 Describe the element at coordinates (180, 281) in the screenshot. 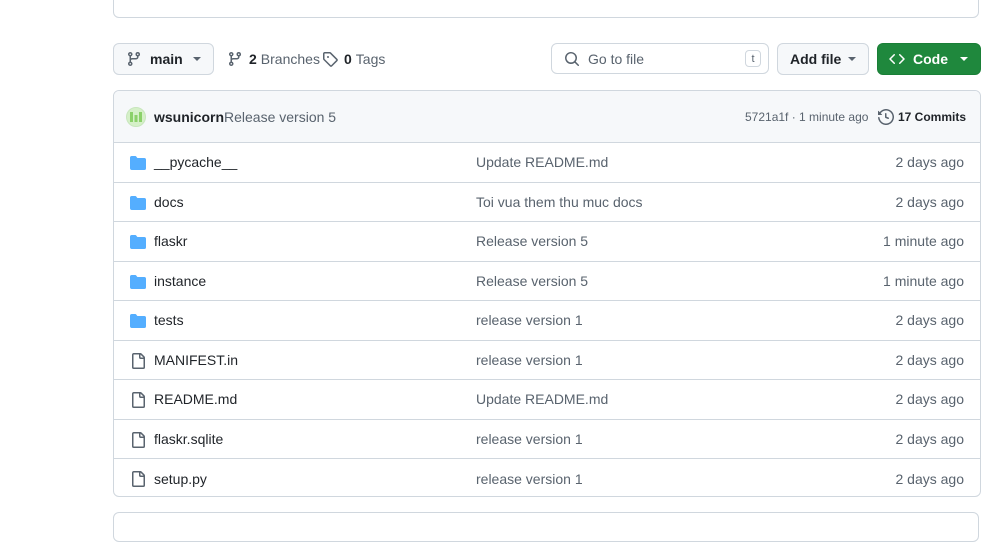

I see `file-name-link: instance` at that location.